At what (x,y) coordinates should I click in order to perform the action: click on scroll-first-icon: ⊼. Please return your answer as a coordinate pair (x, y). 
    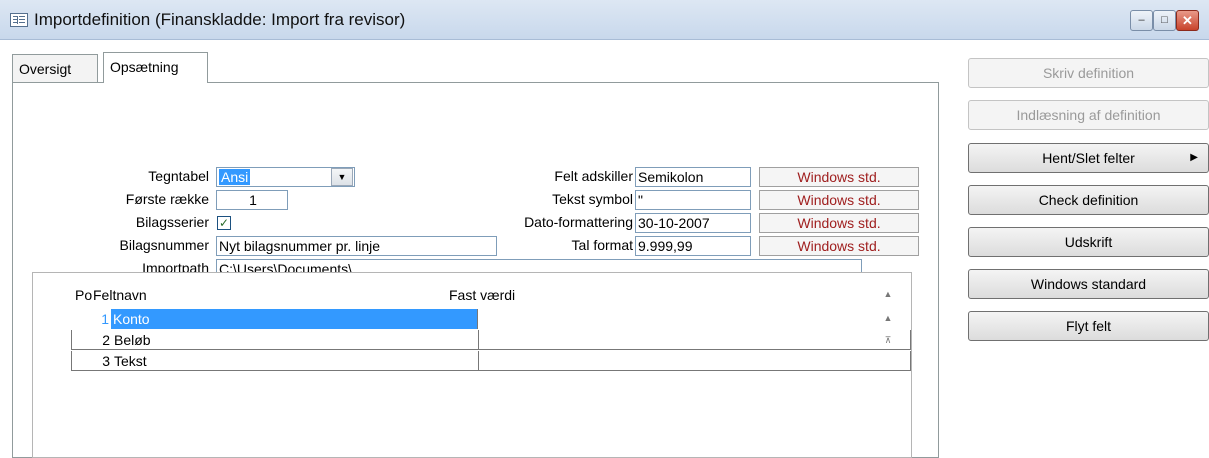
    Looking at the image, I should click on (888, 340).